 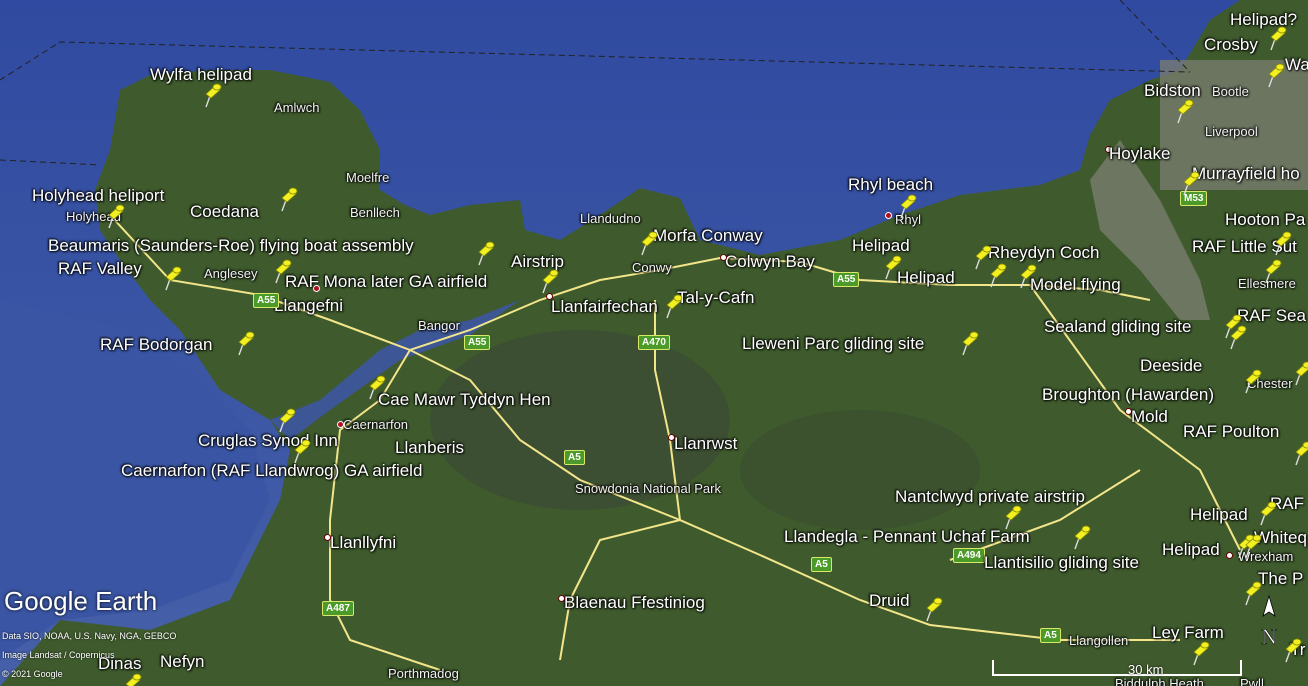 I want to click on pin-label: Holyhead heliport, so click(x=98, y=196).